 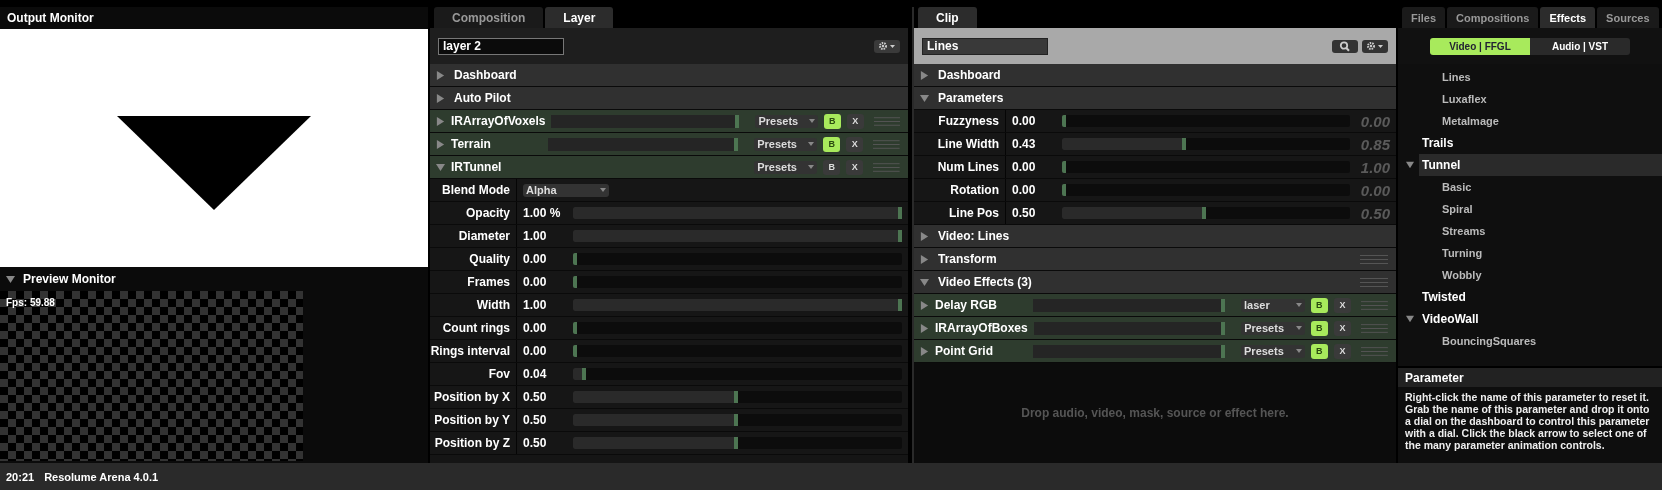 What do you see at coordinates (669, 167) in the screenshot?
I see `effect-header: IRTunnel Presets B X` at bounding box center [669, 167].